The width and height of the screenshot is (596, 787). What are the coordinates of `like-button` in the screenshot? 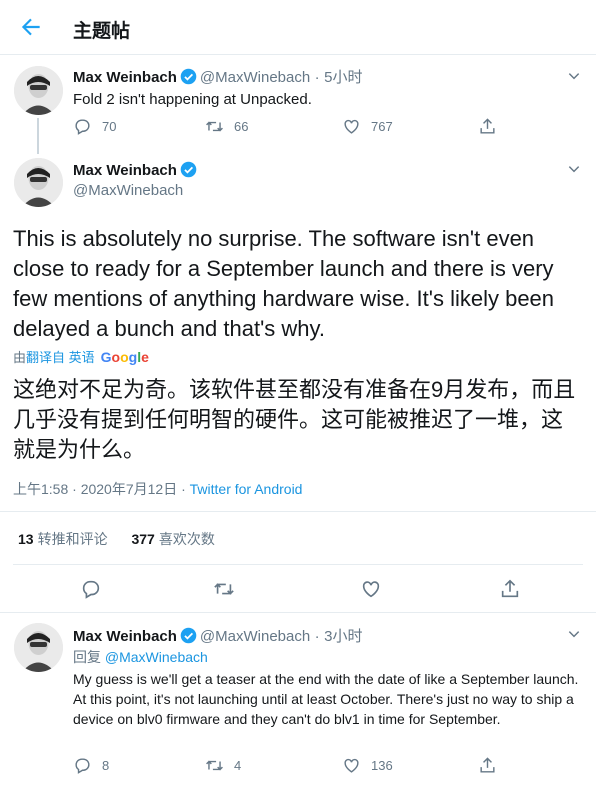 It's located at (376, 589).